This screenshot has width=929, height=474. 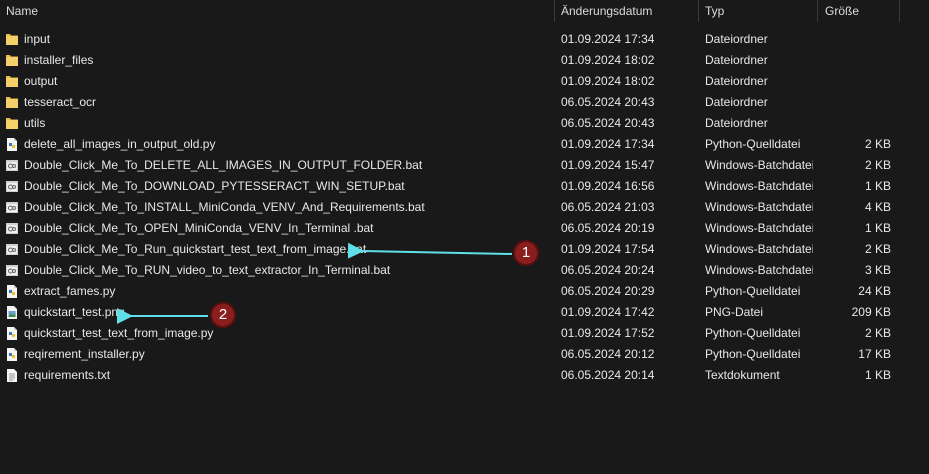 I want to click on file-type: Textdokument, so click(x=742, y=375).